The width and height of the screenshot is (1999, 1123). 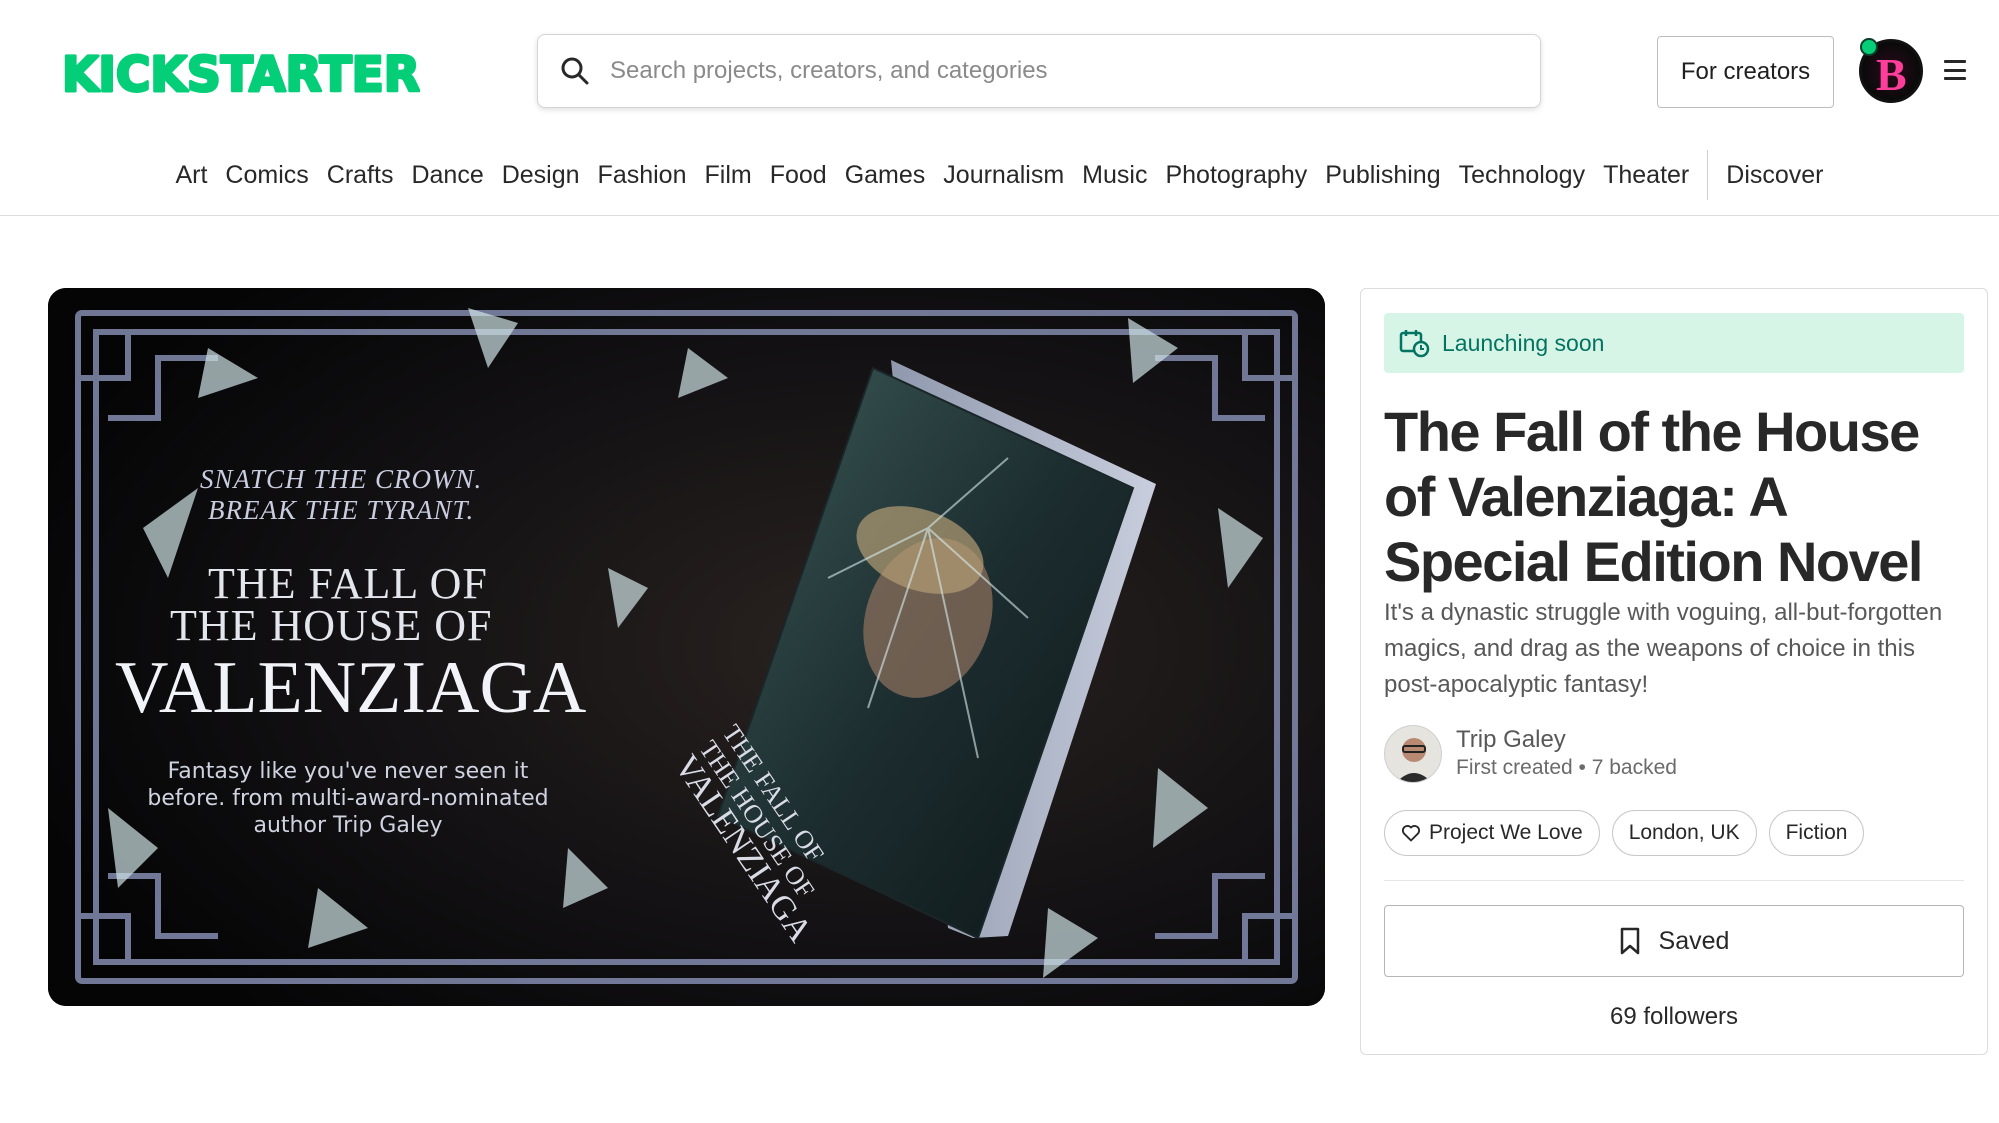 I want to click on saved-button: Saved, so click(x=1674, y=941).